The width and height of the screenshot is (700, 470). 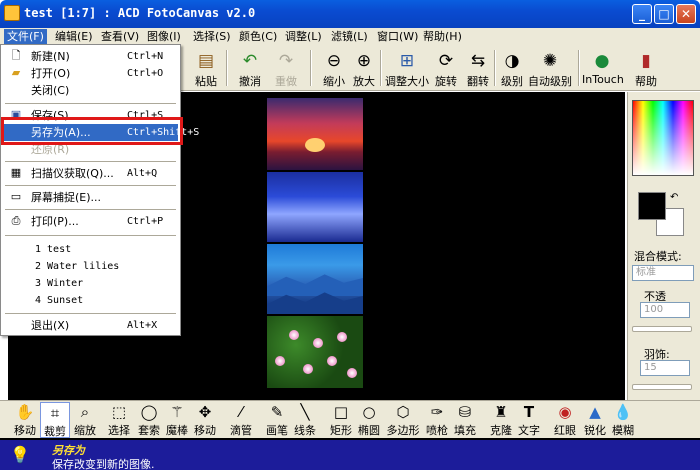 I want to click on tool-crop: ⌗ 裁剪, so click(x=55, y=420).